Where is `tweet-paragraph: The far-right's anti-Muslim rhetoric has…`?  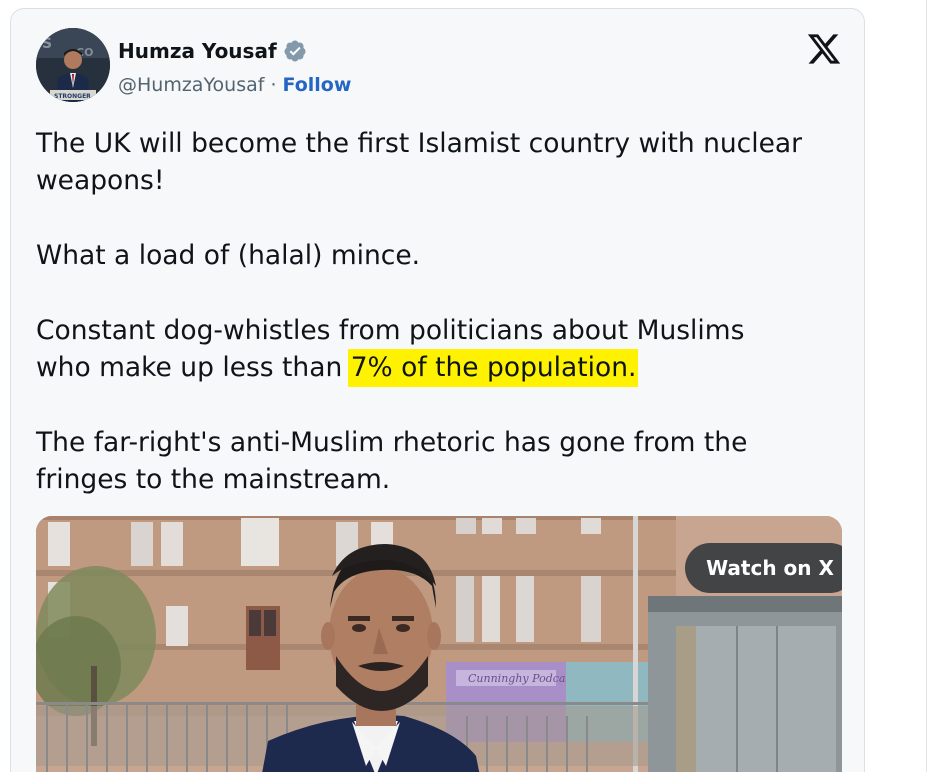 tweet-paragraph: The far-right's anti-Muslim rhetoric has… is located at coordinates (441, 461).